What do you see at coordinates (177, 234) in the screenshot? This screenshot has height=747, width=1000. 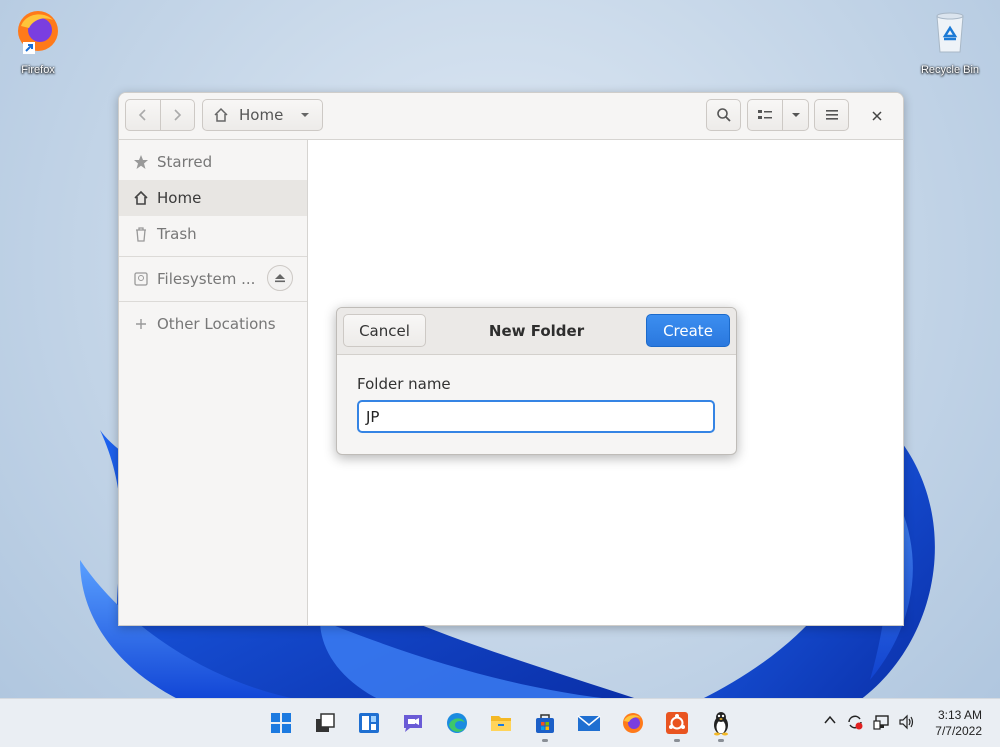 I see `sidebar-item-label: Trash` at bounding box center [177, 234].